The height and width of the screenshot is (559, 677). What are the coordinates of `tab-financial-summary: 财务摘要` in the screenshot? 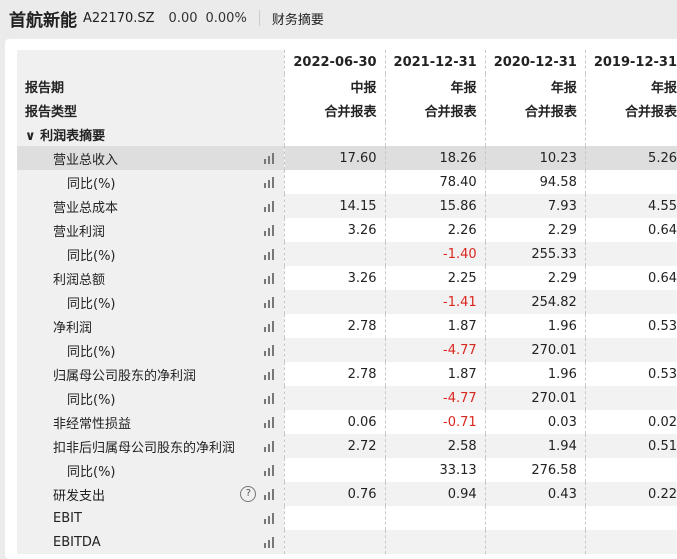 It's located at (298, 18).